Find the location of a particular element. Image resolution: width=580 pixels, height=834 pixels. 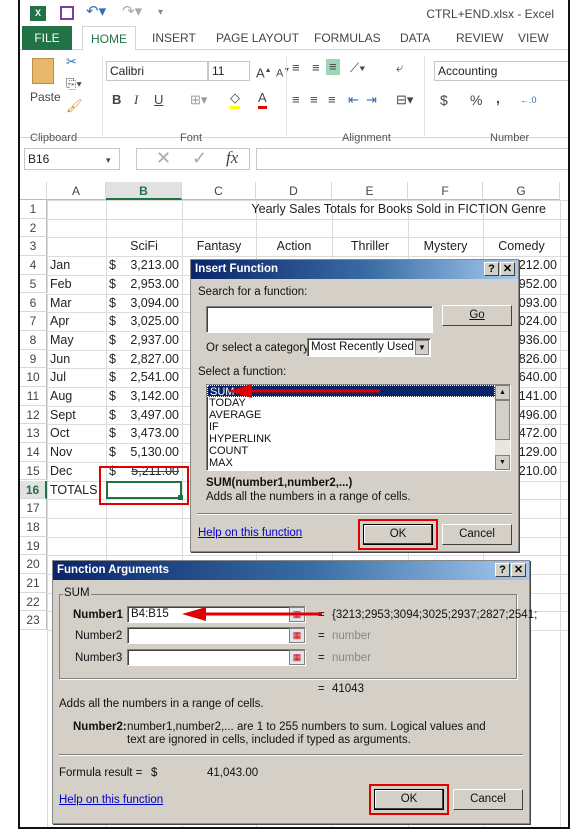

scifi-value-cell: 2,937.00 is located at coordinates (144, 340).